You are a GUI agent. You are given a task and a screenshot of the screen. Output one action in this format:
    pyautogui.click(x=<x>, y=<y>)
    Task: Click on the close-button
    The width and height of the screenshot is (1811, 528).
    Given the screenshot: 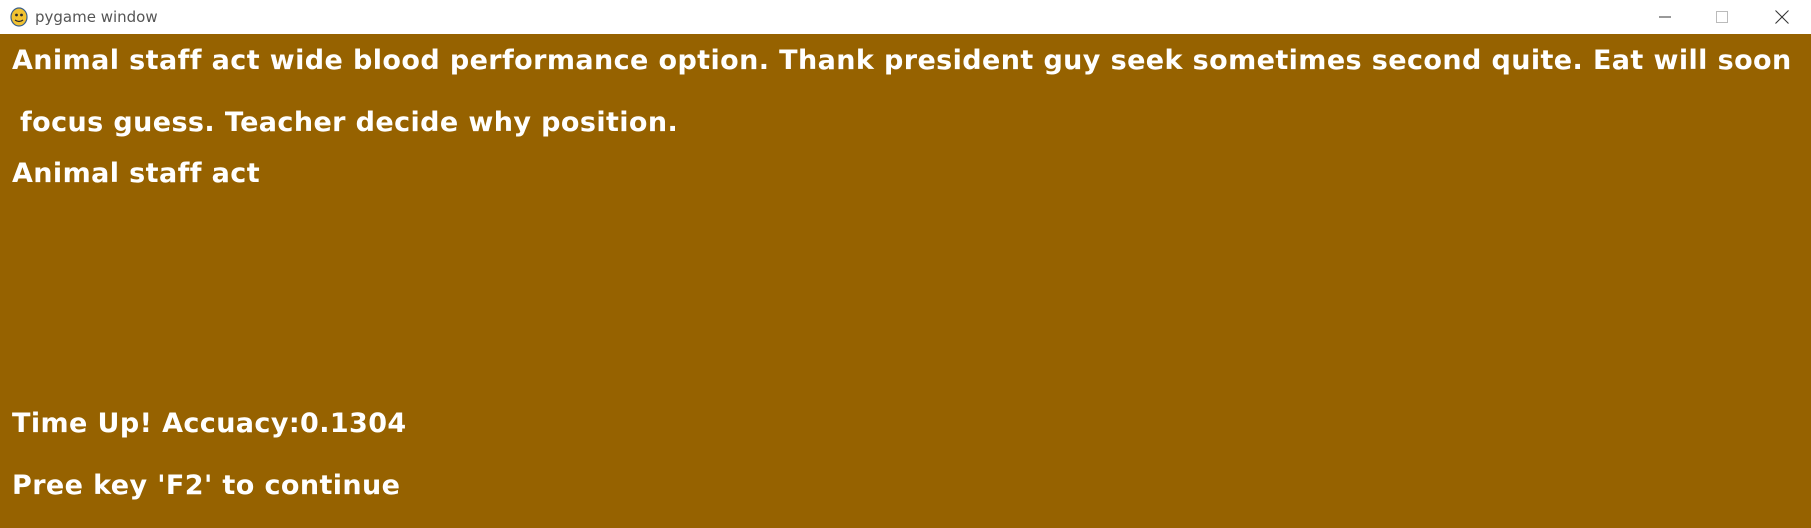 What is the action you would take?
    pyautogui.click(x=1782, y=17)
    